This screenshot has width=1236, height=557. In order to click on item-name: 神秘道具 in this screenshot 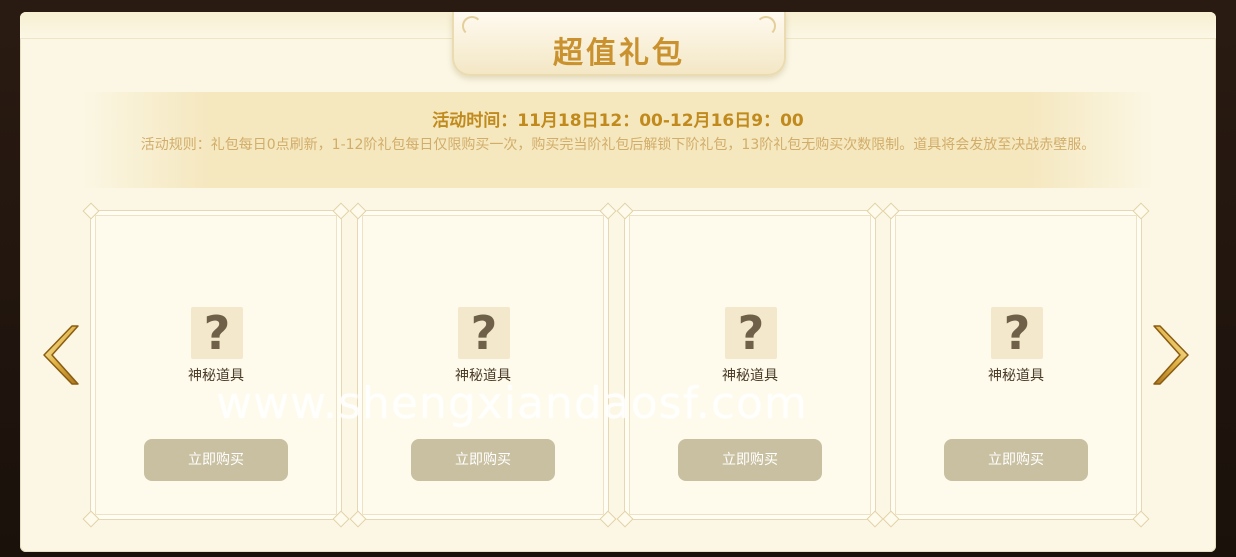, I will do `click(1016, 376)`.